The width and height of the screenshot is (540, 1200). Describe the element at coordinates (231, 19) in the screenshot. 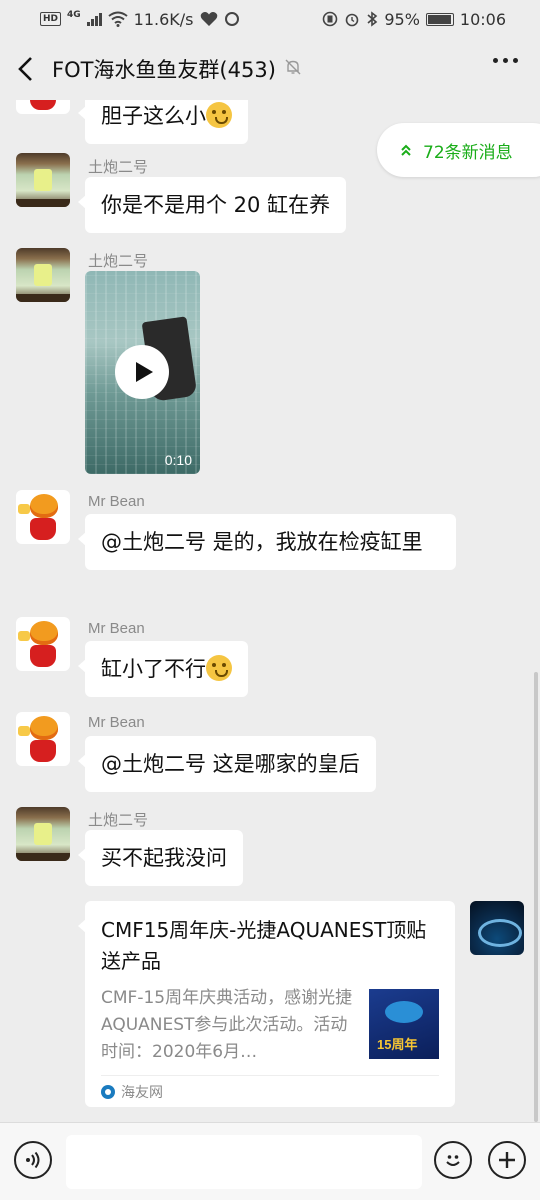

I see `sync-icon` at that location.